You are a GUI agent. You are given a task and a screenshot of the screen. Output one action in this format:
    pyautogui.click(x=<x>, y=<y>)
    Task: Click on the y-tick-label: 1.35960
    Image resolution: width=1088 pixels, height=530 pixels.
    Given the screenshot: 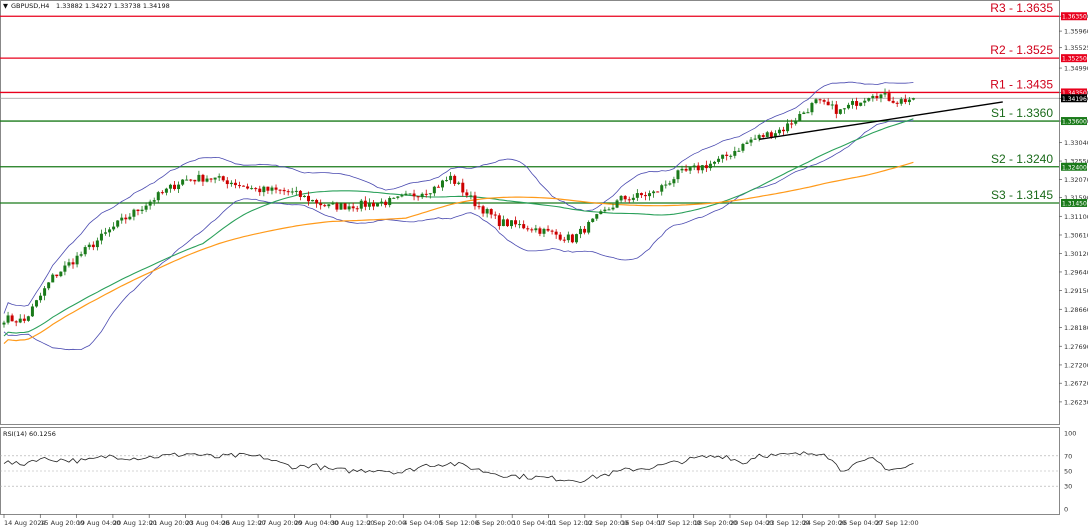 What is the action you would take?
    pyautogui.click(x=1076, y=32)
    